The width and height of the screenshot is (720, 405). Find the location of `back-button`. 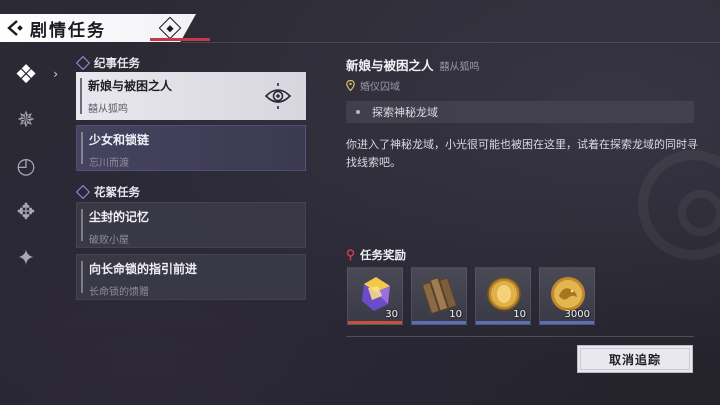

back-button is located at coordinates (15, 28).